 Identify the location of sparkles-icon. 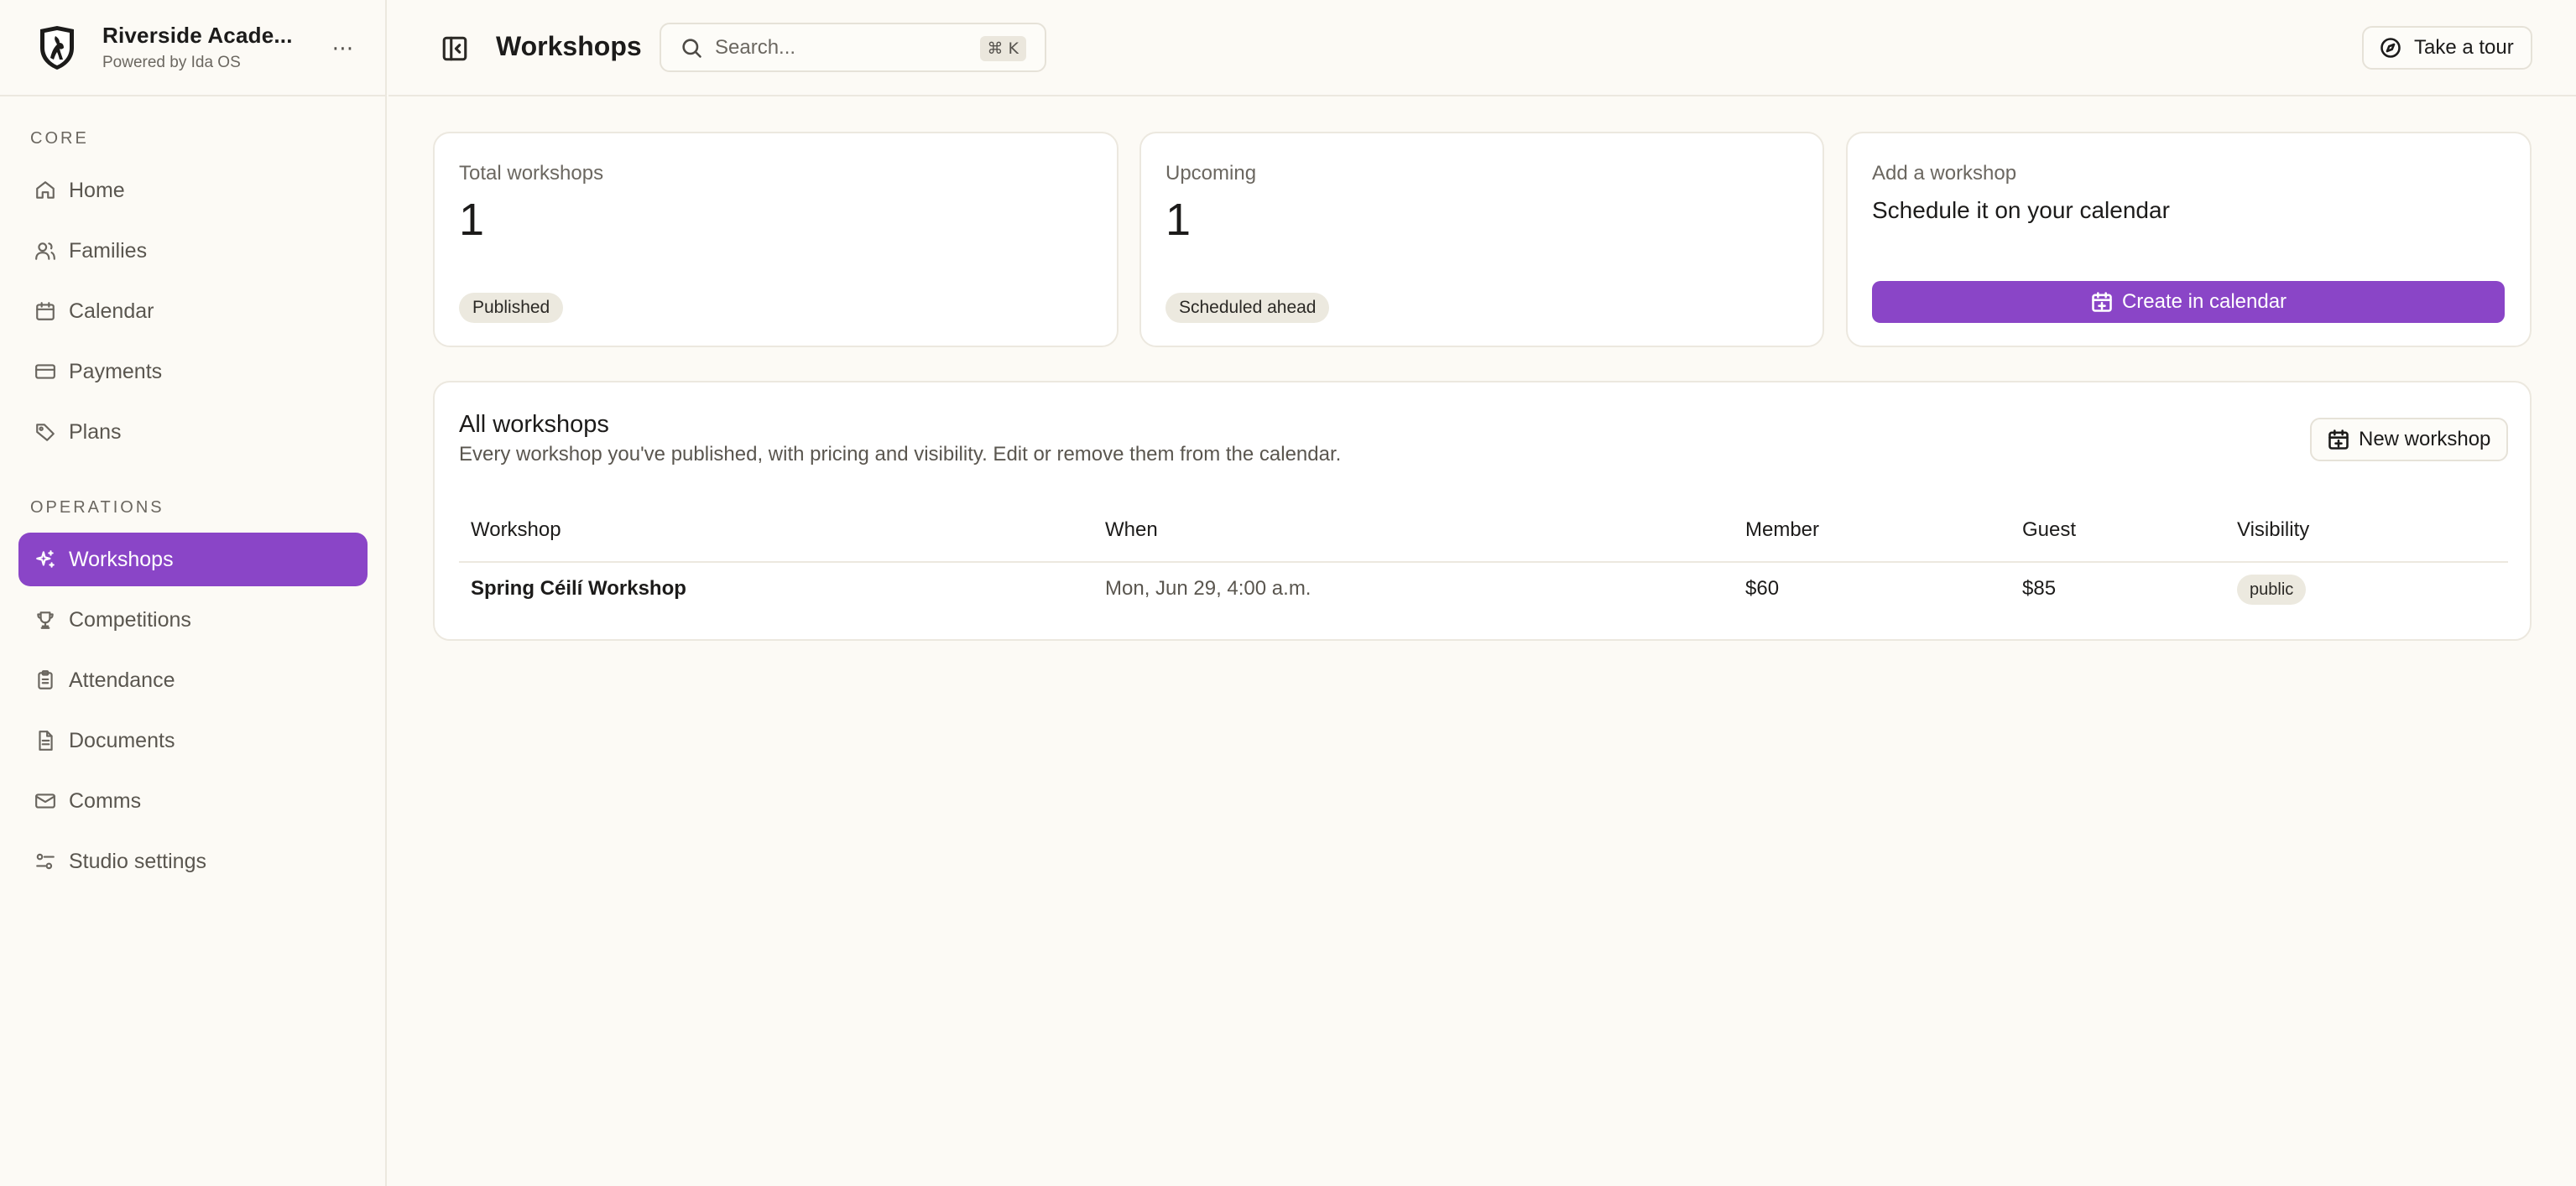
(45, 559).